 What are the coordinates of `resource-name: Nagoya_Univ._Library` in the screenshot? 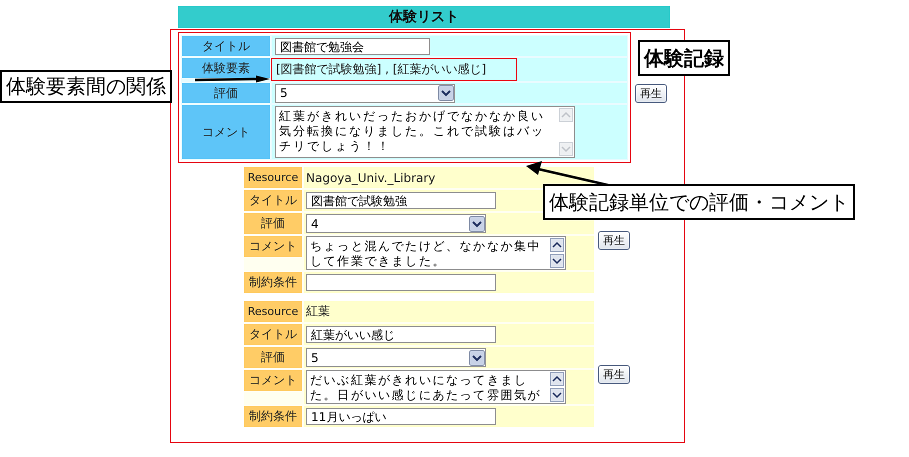 It's located at (371, 177).